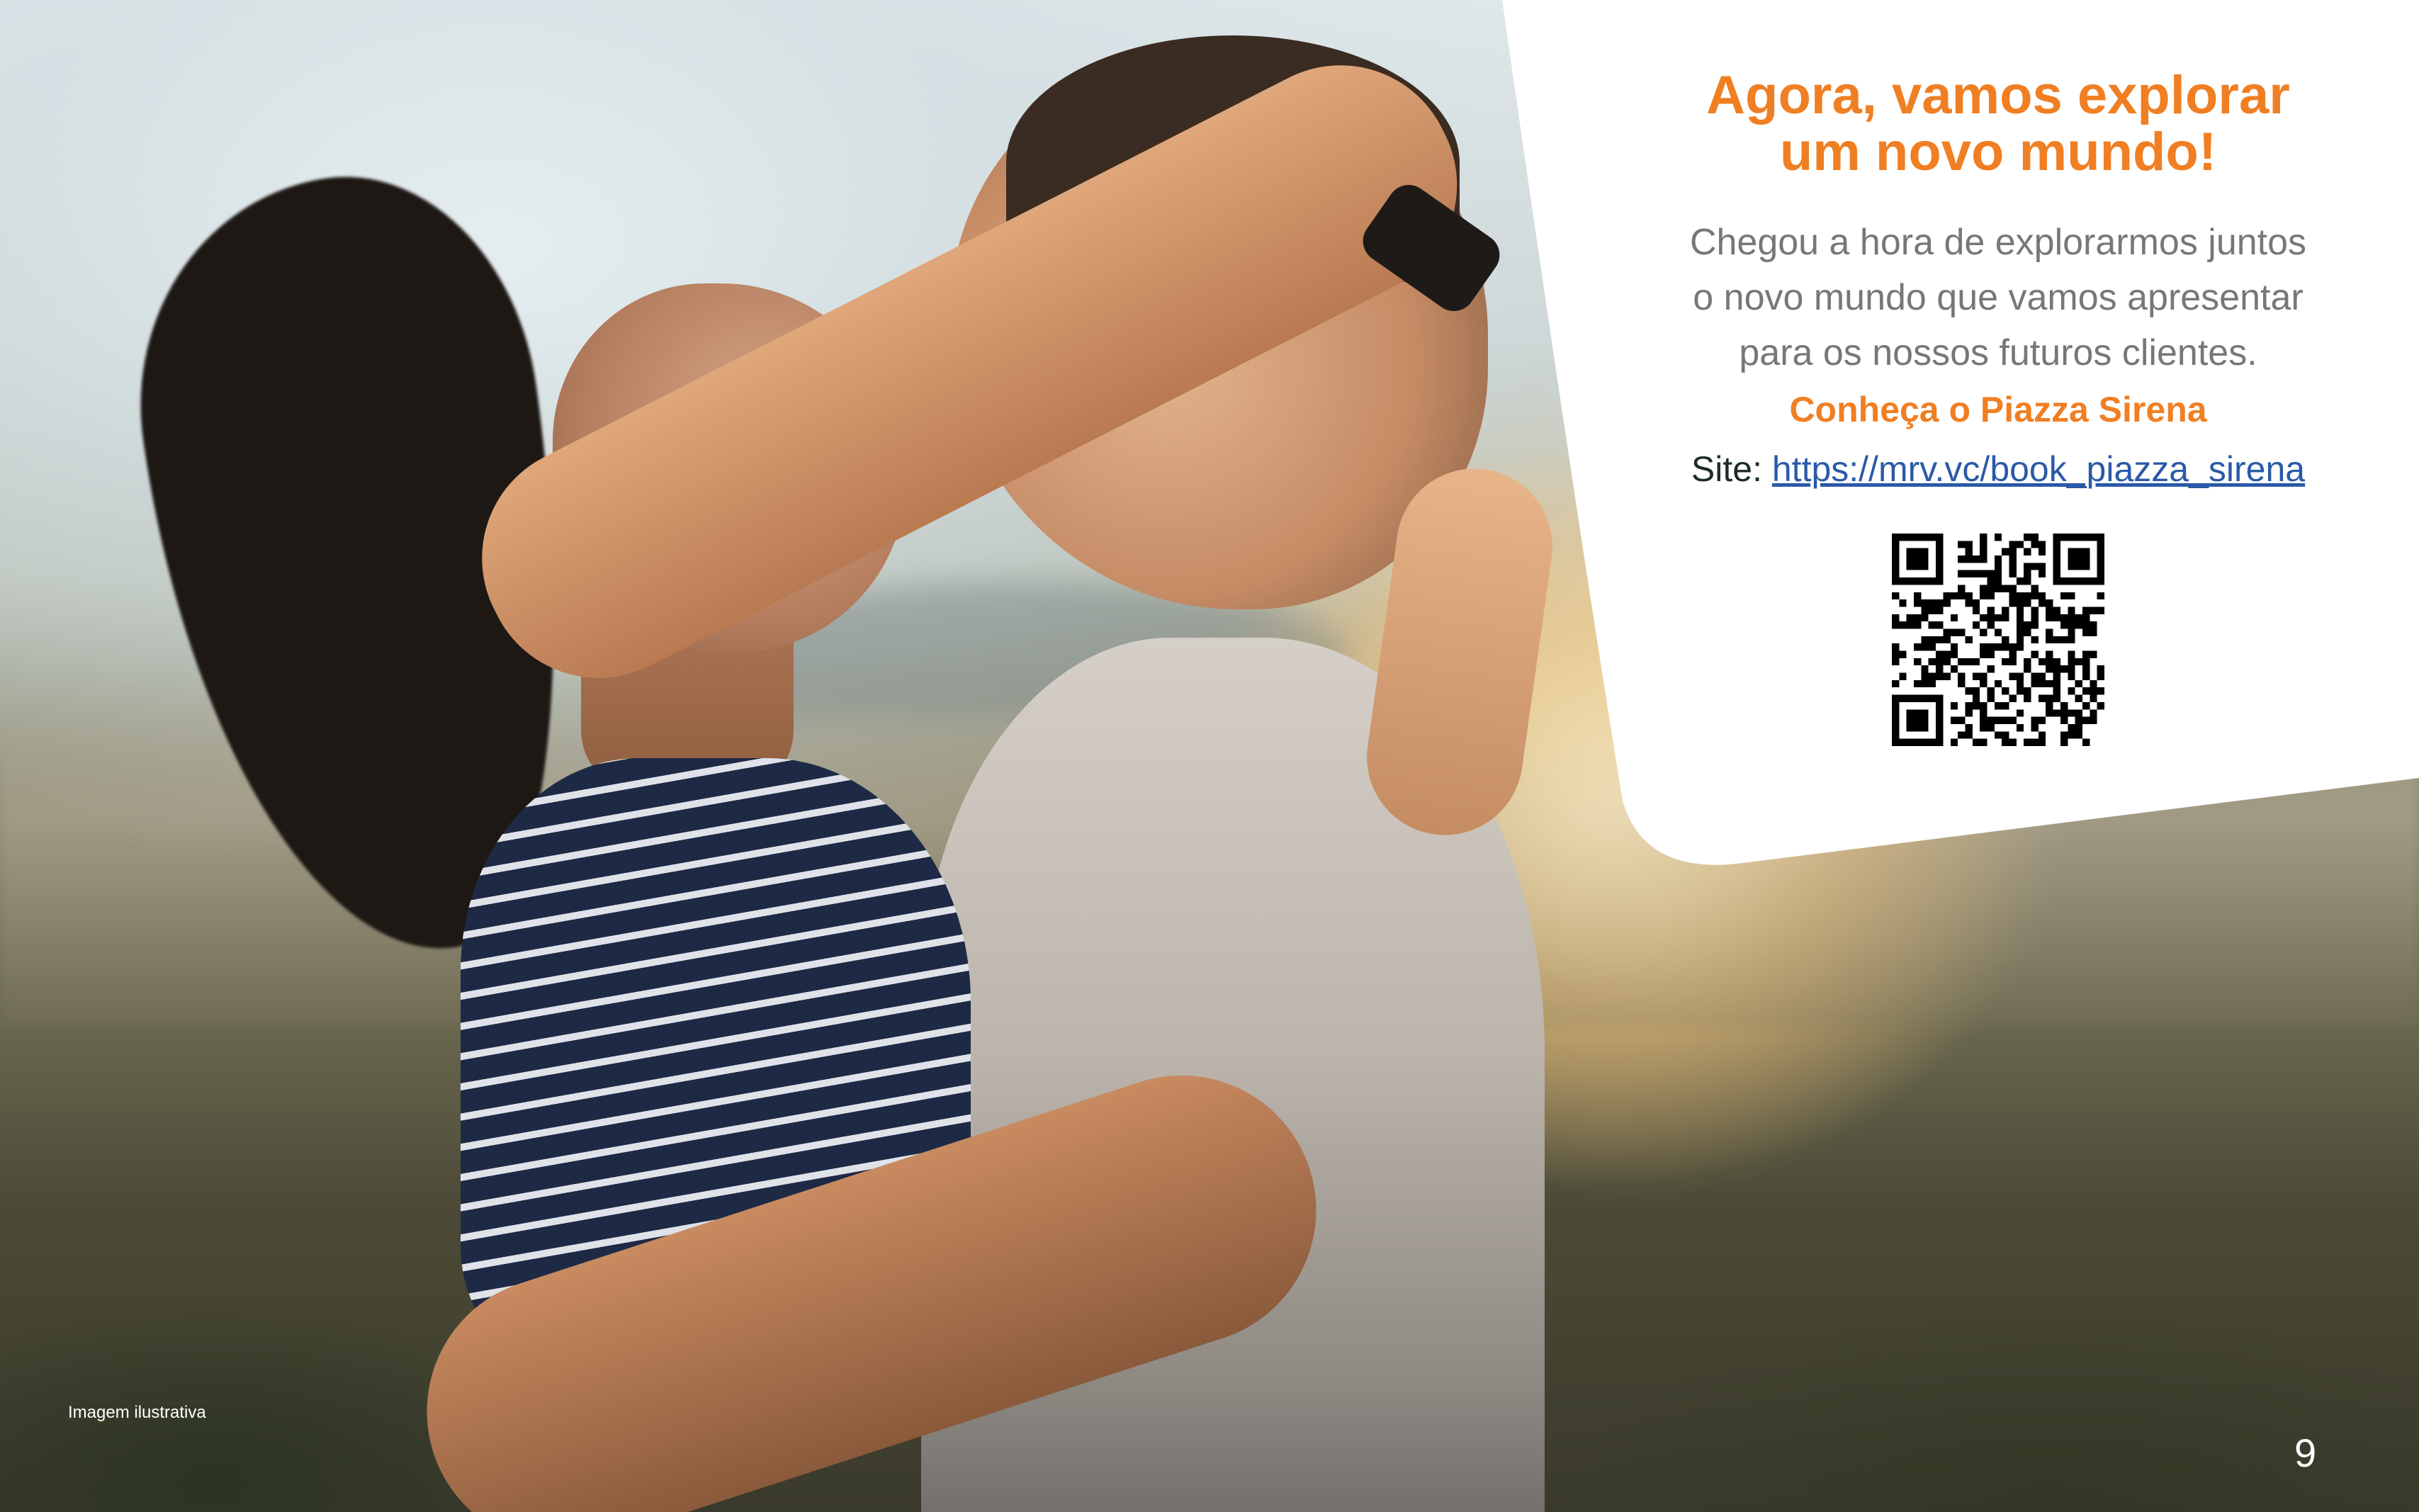 This screenshot has width=2419, height=1512. I want to click on page-title: Agora, vamos explorar um novo mundo!, so click(1998, 124).